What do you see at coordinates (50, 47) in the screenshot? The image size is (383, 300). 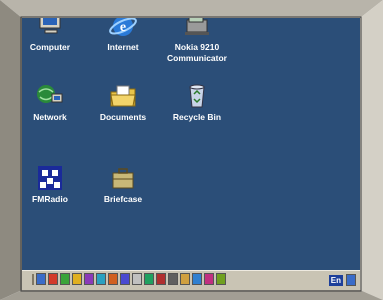 I see `icon-label: Computer` at bounding box center [50, 47].